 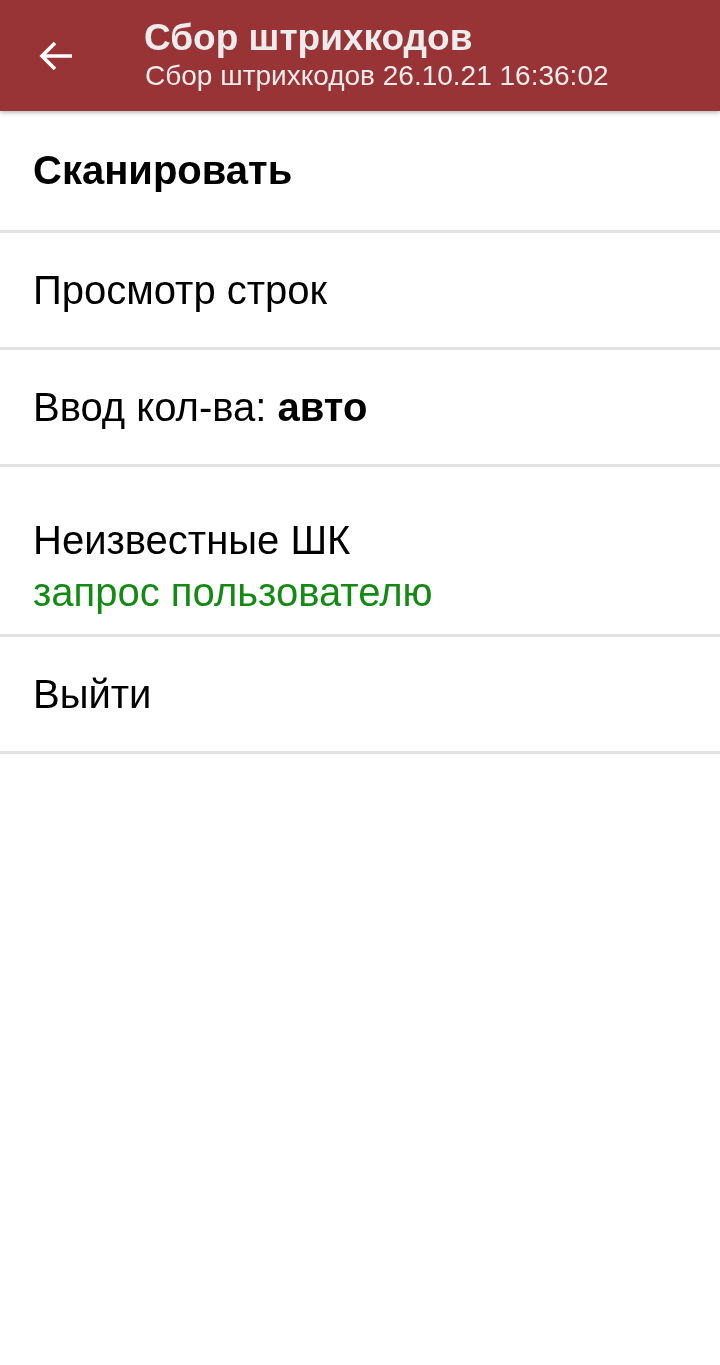 I want to click on menu-item-label: Неизвестные ШК, so click(x=192, y=540).